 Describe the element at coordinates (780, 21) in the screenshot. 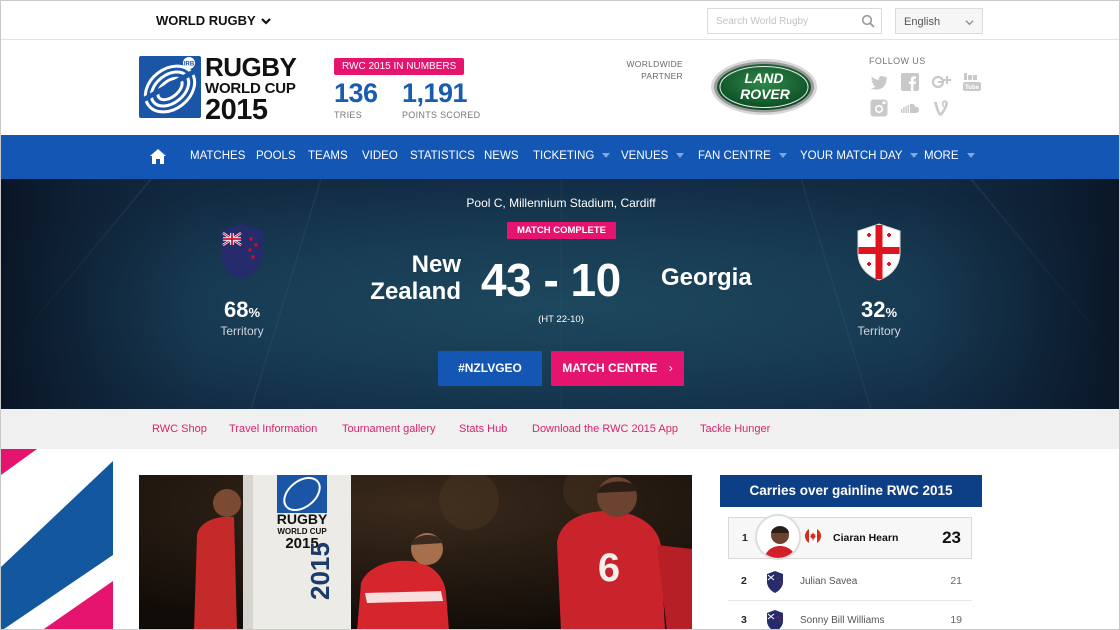

I see `search-input` at that location.